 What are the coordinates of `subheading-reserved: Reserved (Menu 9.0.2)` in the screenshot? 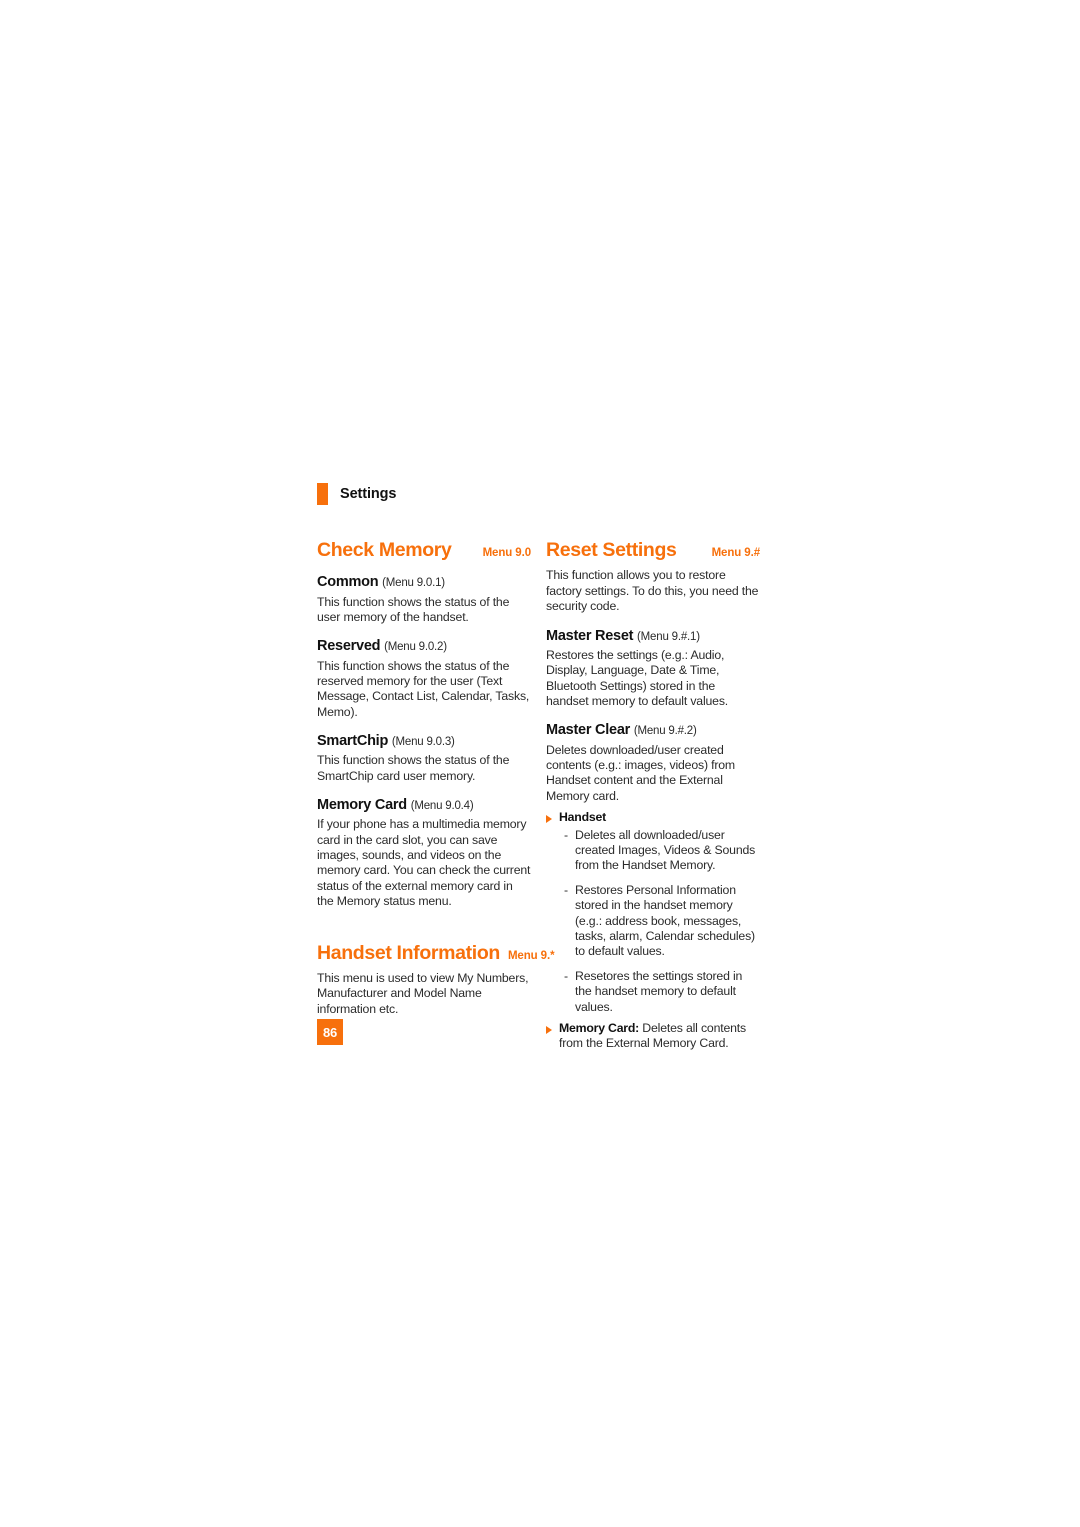 It's located at (424, 646).